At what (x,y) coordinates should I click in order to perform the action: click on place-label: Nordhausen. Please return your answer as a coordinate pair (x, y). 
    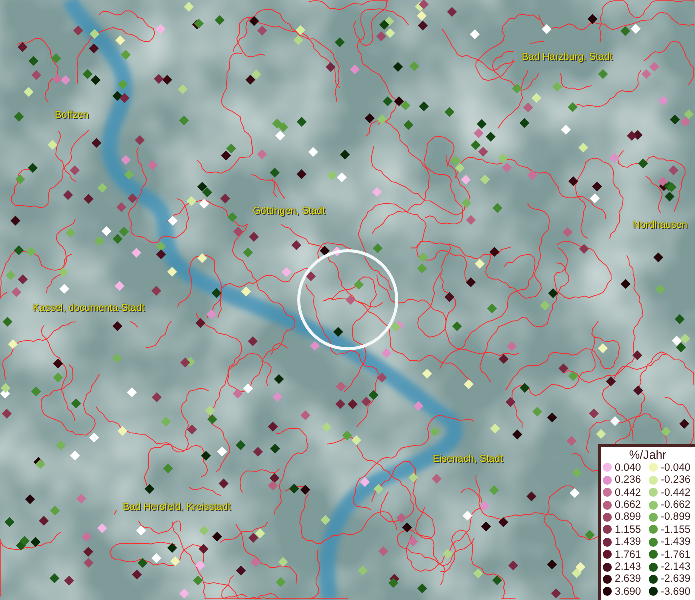
    Looking at the image, I should click on (660, 226).